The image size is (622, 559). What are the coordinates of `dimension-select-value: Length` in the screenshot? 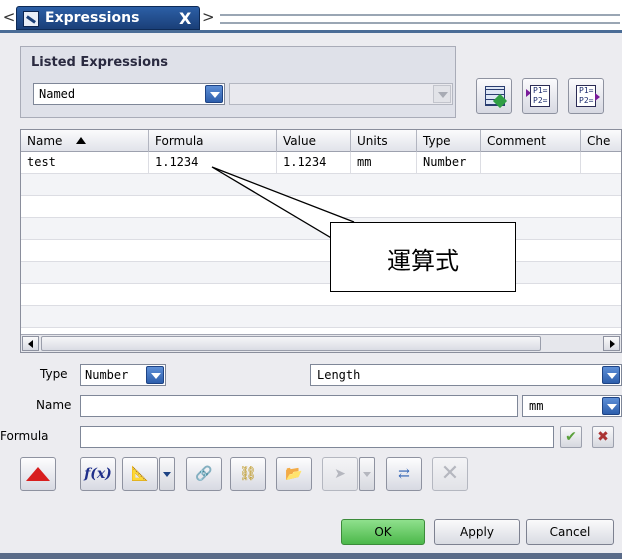 It's located at (339, 375).